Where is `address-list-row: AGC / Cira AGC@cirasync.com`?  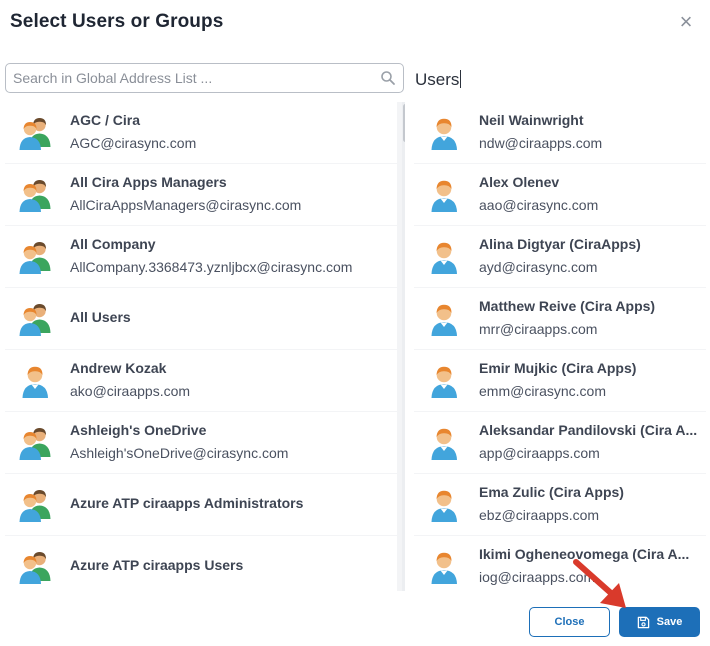 address-list-row: AGC / Cira AGC@cirasync.com is located at coordinates (201, 132).